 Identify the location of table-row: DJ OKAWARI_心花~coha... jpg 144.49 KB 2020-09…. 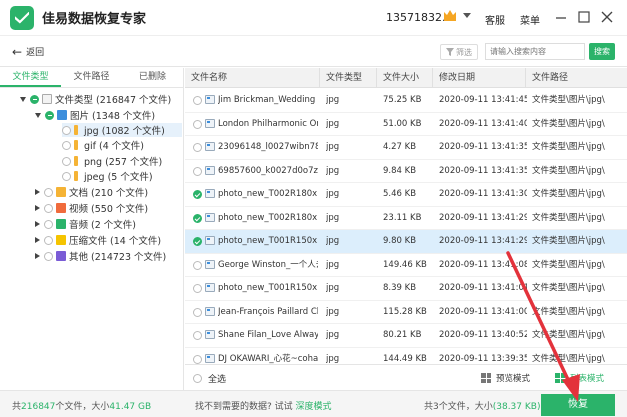
(406, 356).